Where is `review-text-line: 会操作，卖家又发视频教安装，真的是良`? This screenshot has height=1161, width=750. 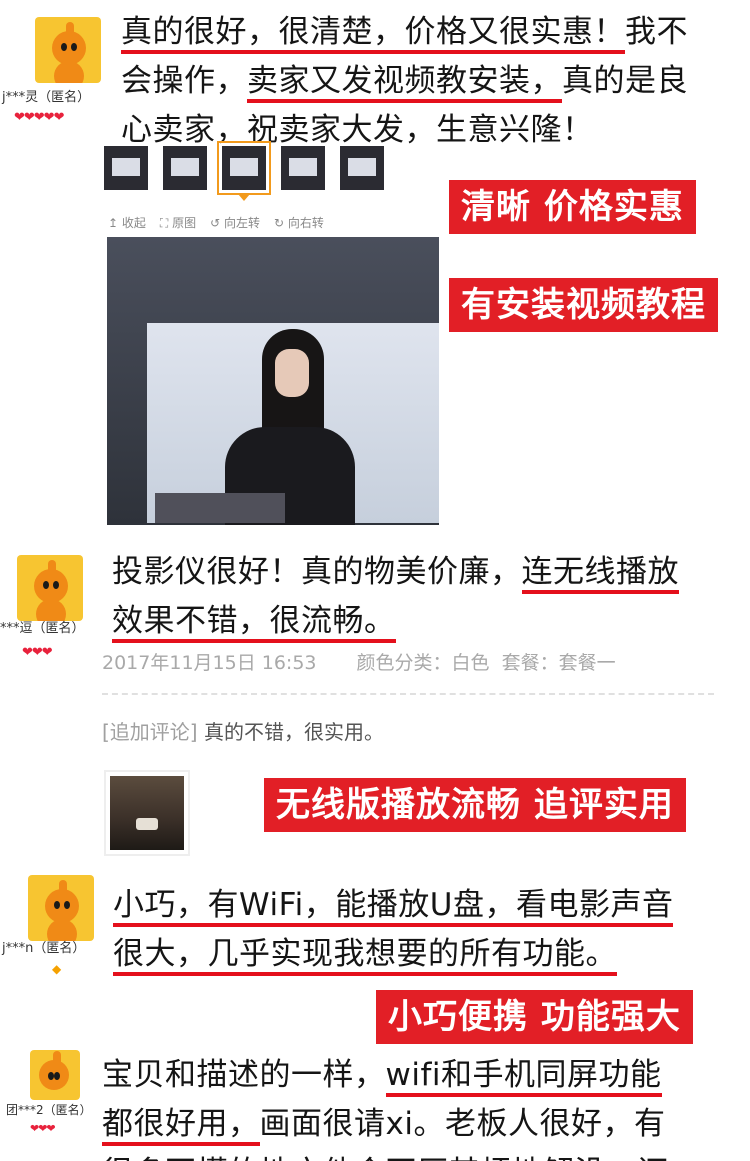
review-text-line: 会操作，卖家又发视频教安装，真的是良 is located at coordinates (404, 81).